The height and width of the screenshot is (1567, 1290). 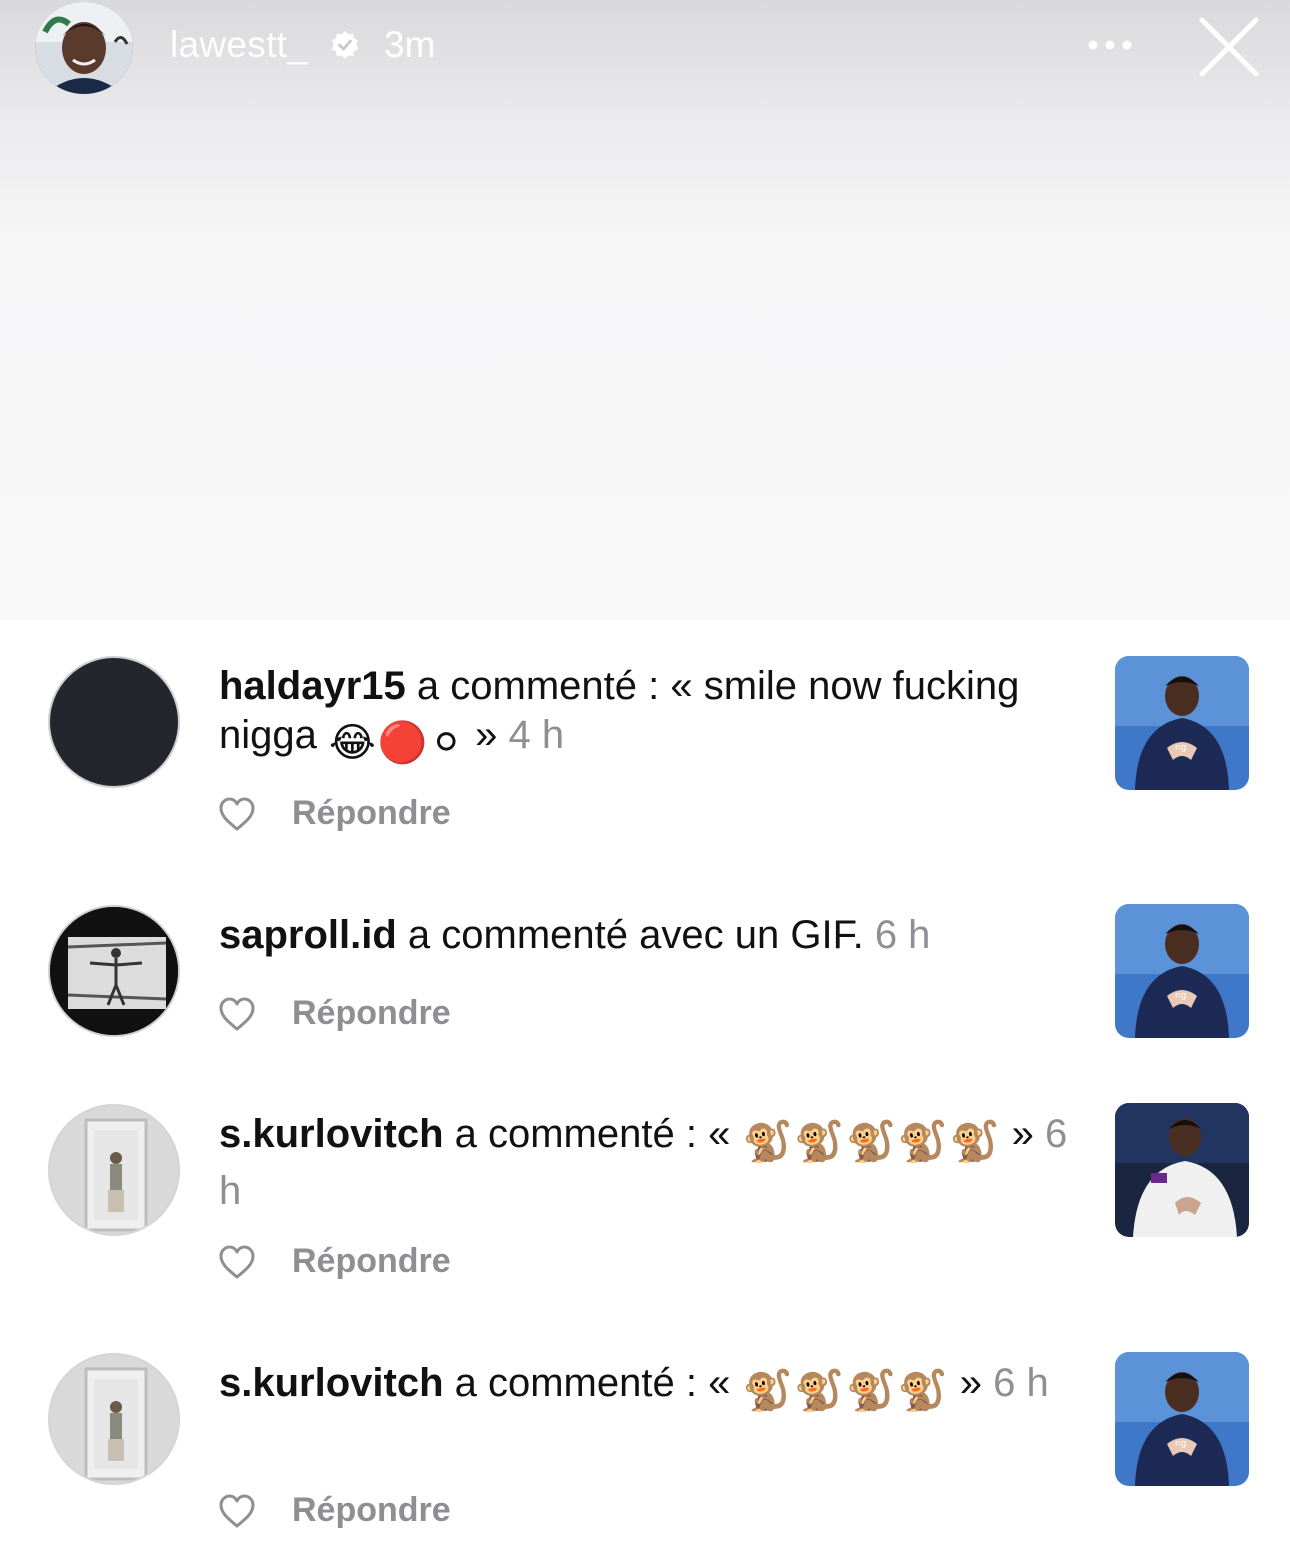 What do you see at coordinates (536, 735) in the screenshot?
I see `comment-time: 4 h` at bounding box center [536, 735].